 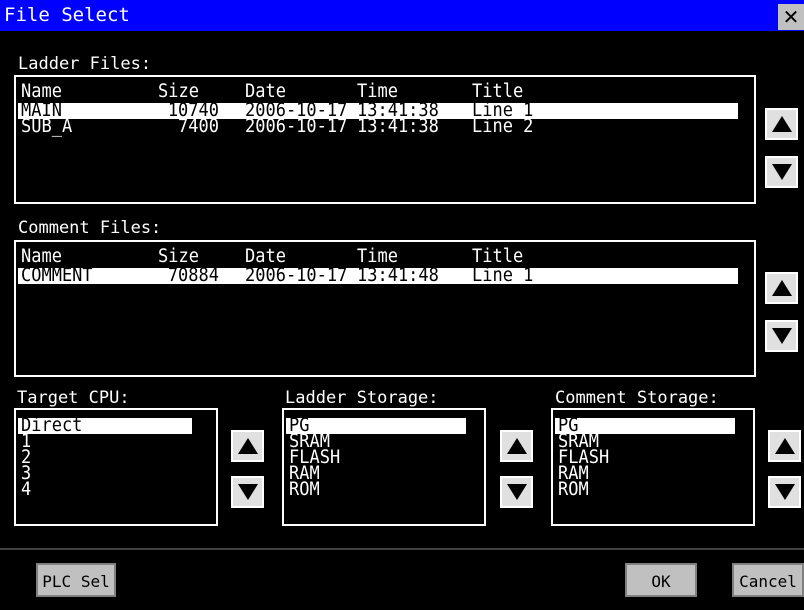 I want to click on comment-storage-label: Comment Storage:, so click(x=637, y=398).